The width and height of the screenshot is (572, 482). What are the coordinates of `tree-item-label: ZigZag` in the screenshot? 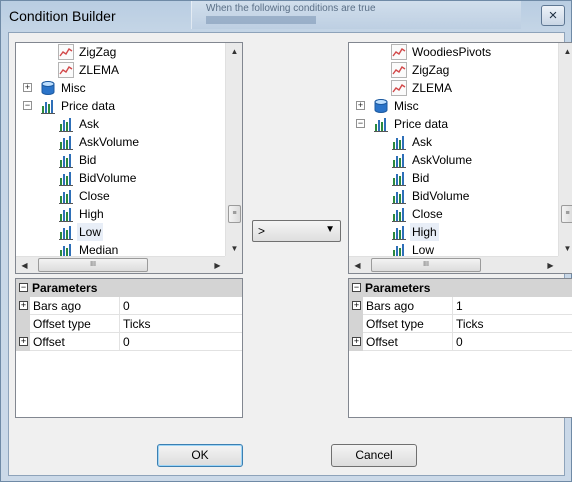 It's located at (431, 70).